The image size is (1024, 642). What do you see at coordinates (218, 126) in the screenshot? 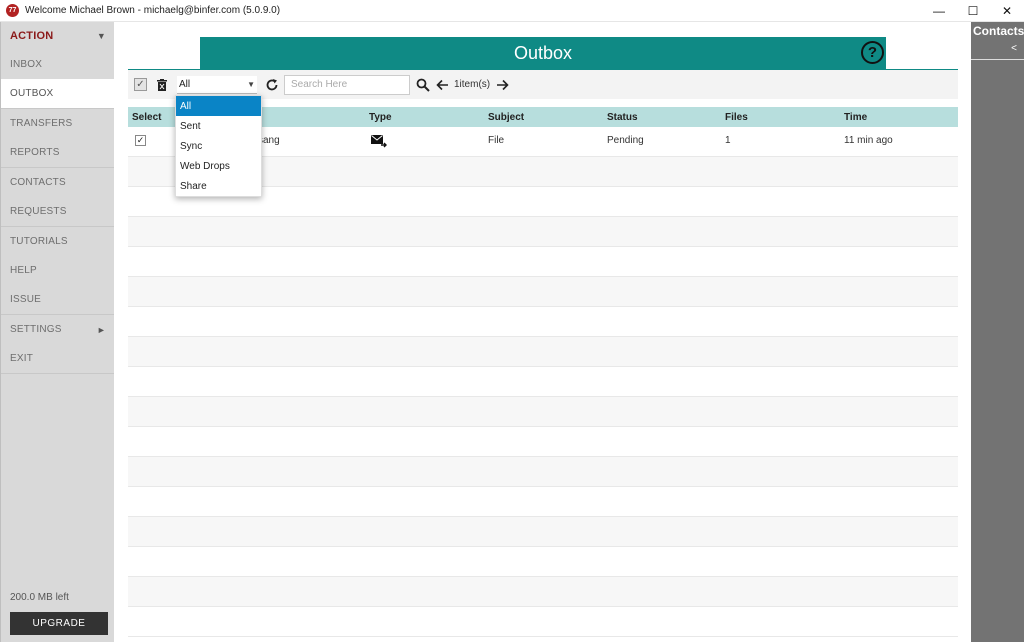
I see `filter-option-sent: Sent` at bounding box center [218, 126].